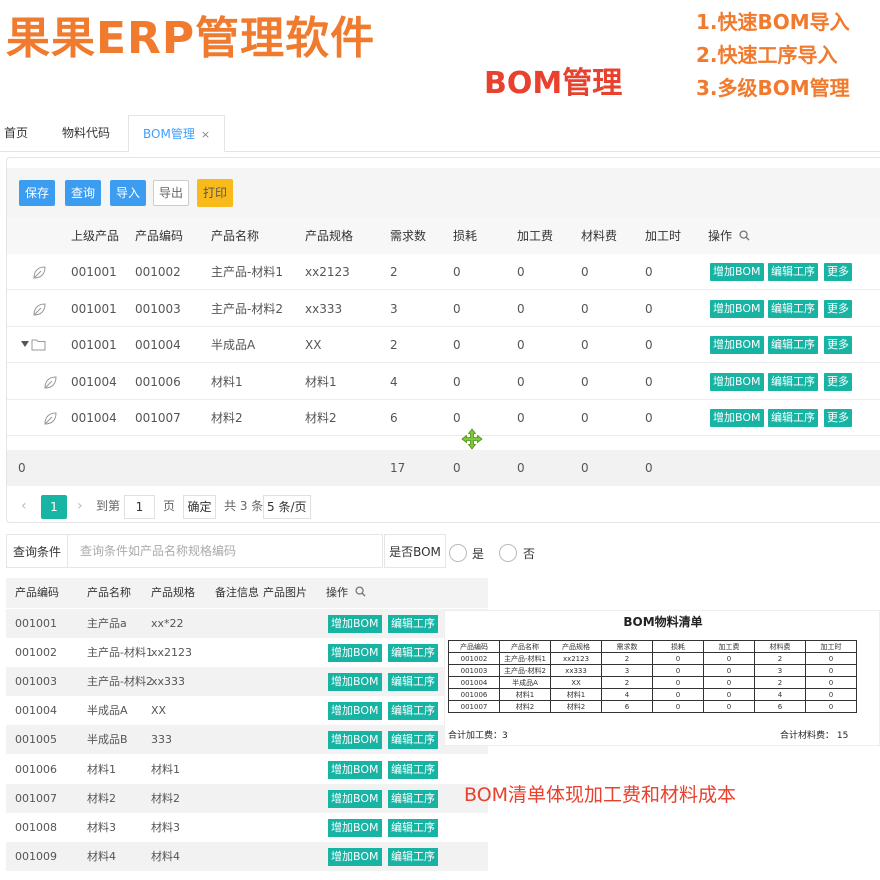 The height and width of the screenshot is (880, 880). Describe the element at coordinates (247, 308) in the screenshot. I see `cell-name: 主产品-材料2` at that location.